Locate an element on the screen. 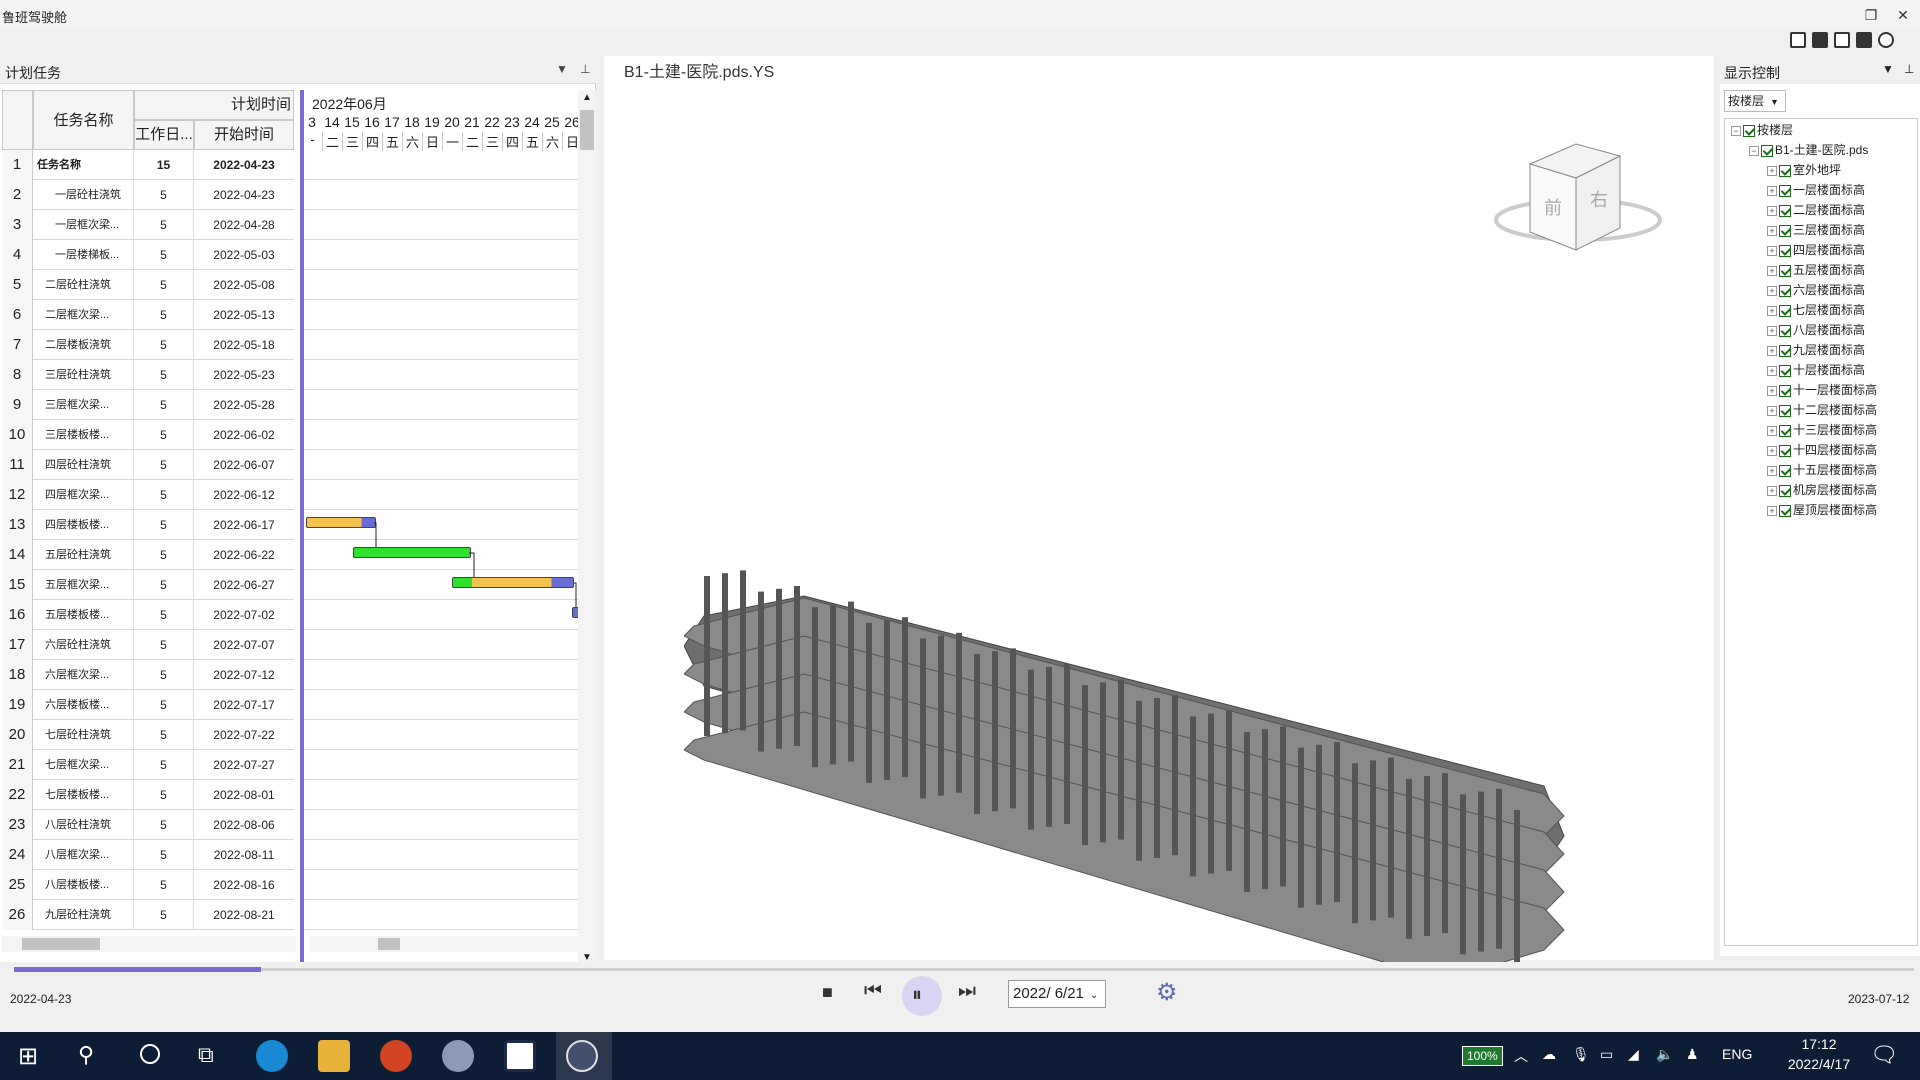 The height and width of the screenshot is (1080, 1920). vertical-scrollbar: ▲ ▼ is located at coordinates (587, 540).